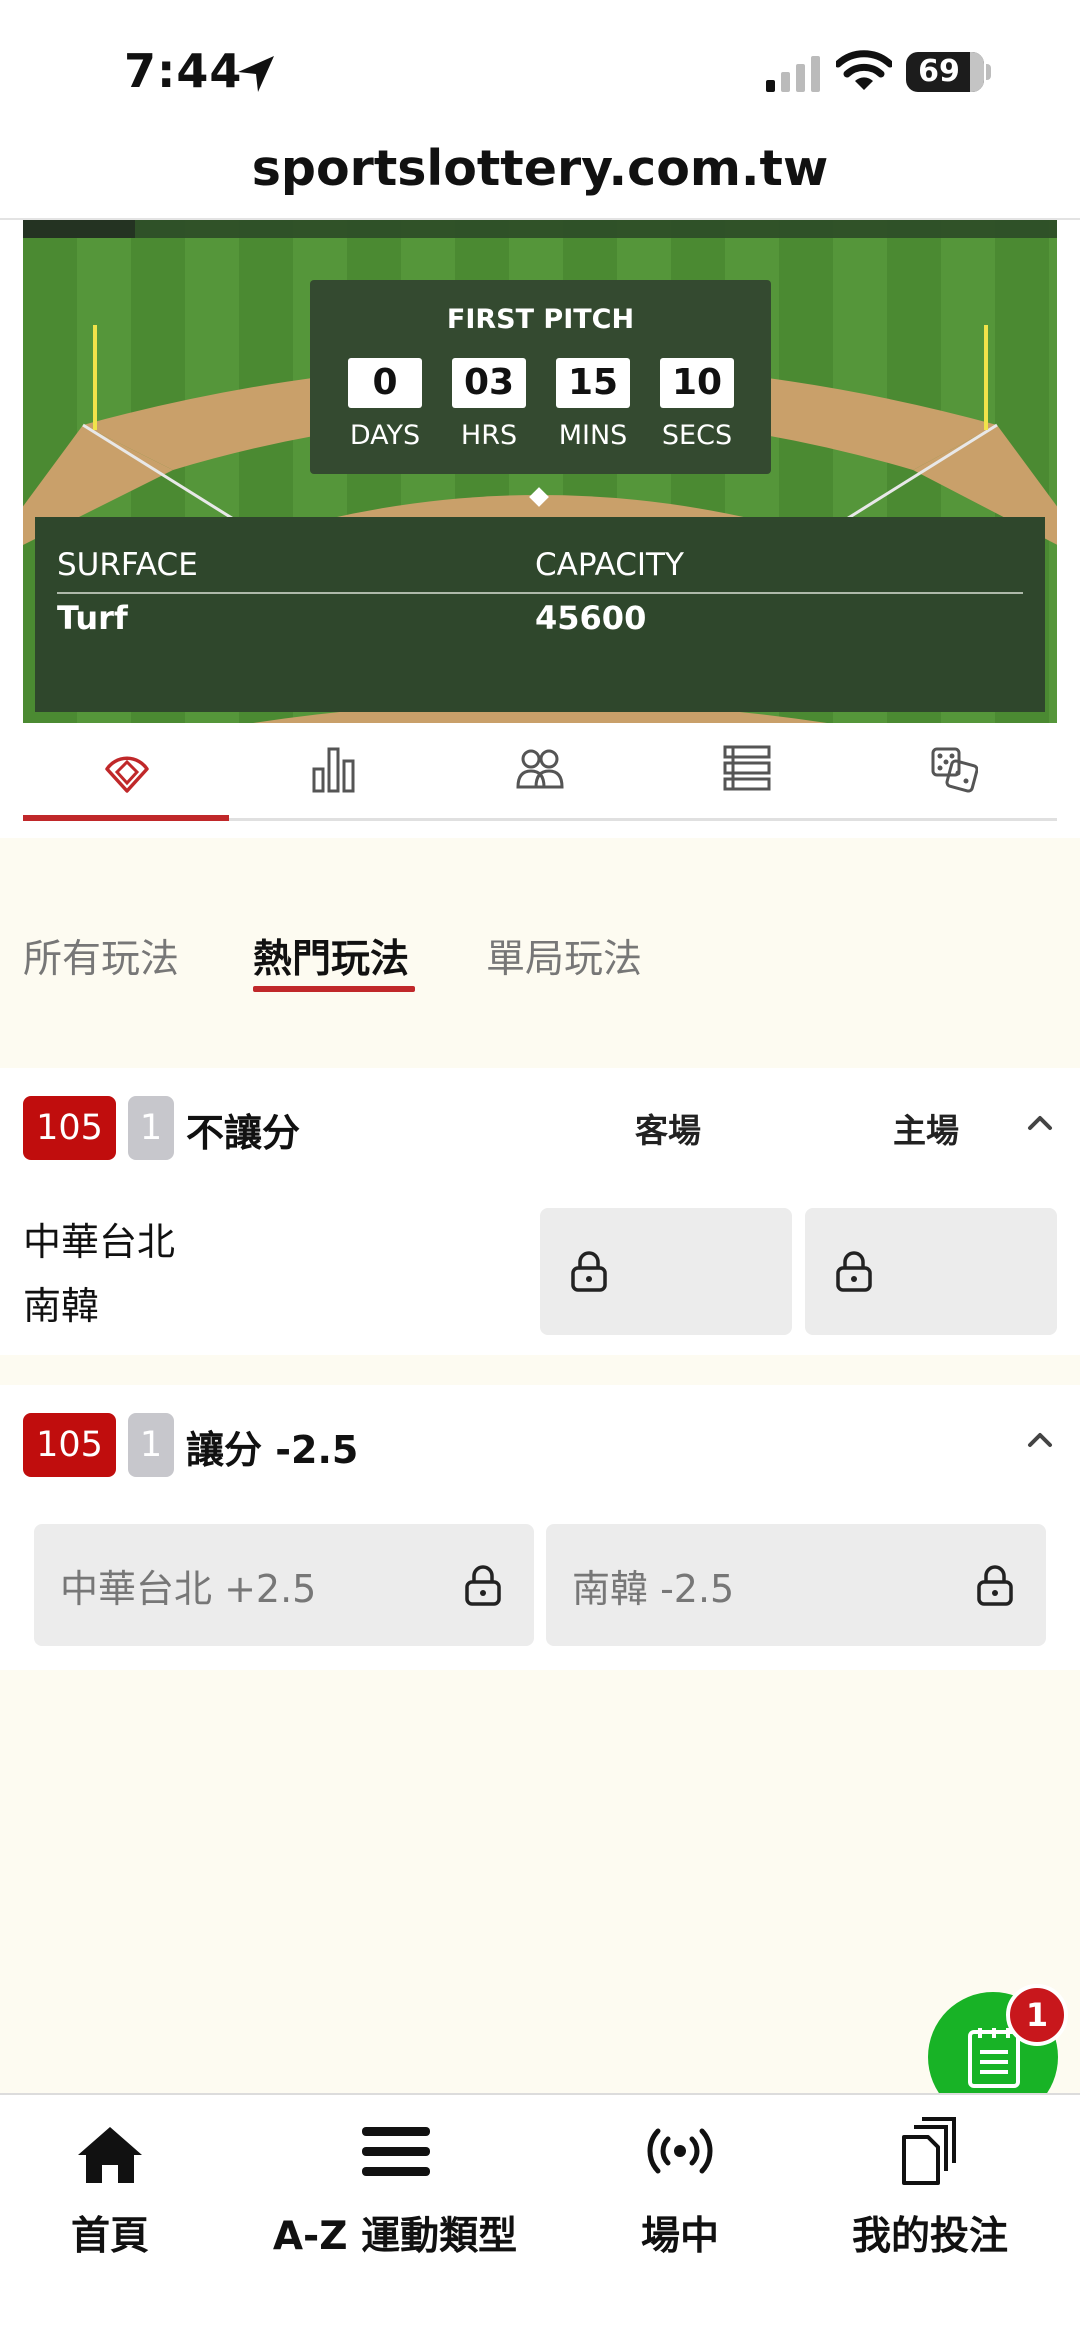 Image resolution: width=1080 pixels, height=2341 pixels. What do you see at coordinates (564, 956) in the screenshot?
I see `tab-inning-plays: 單局玩法` at bounding box center [564, 956].